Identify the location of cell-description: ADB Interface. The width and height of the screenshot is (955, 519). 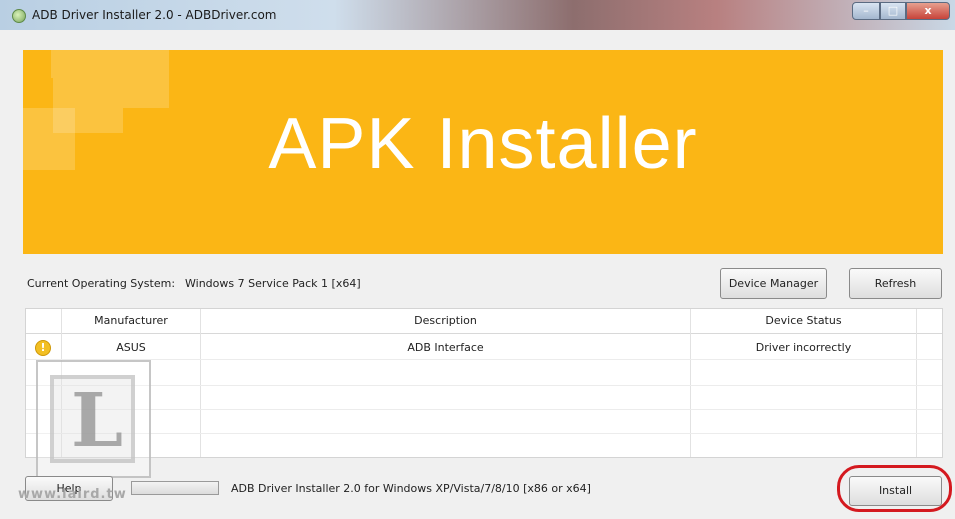
(445, 347).